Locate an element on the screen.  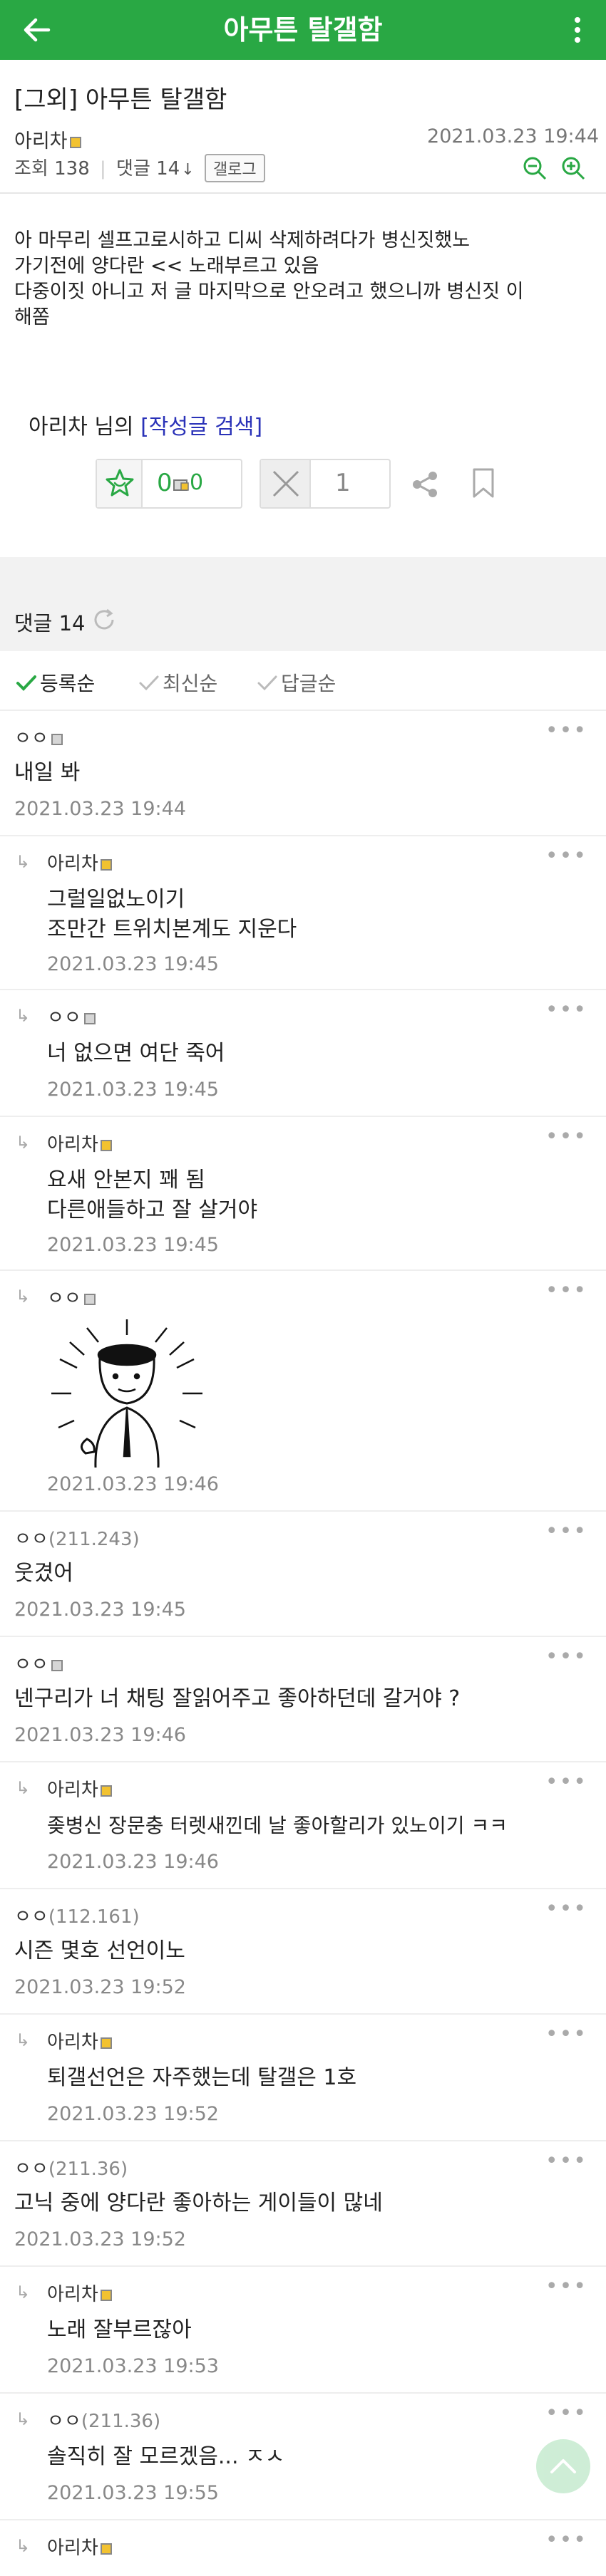
comment-ip: (112.161) is located at coordinates (94, 1917).